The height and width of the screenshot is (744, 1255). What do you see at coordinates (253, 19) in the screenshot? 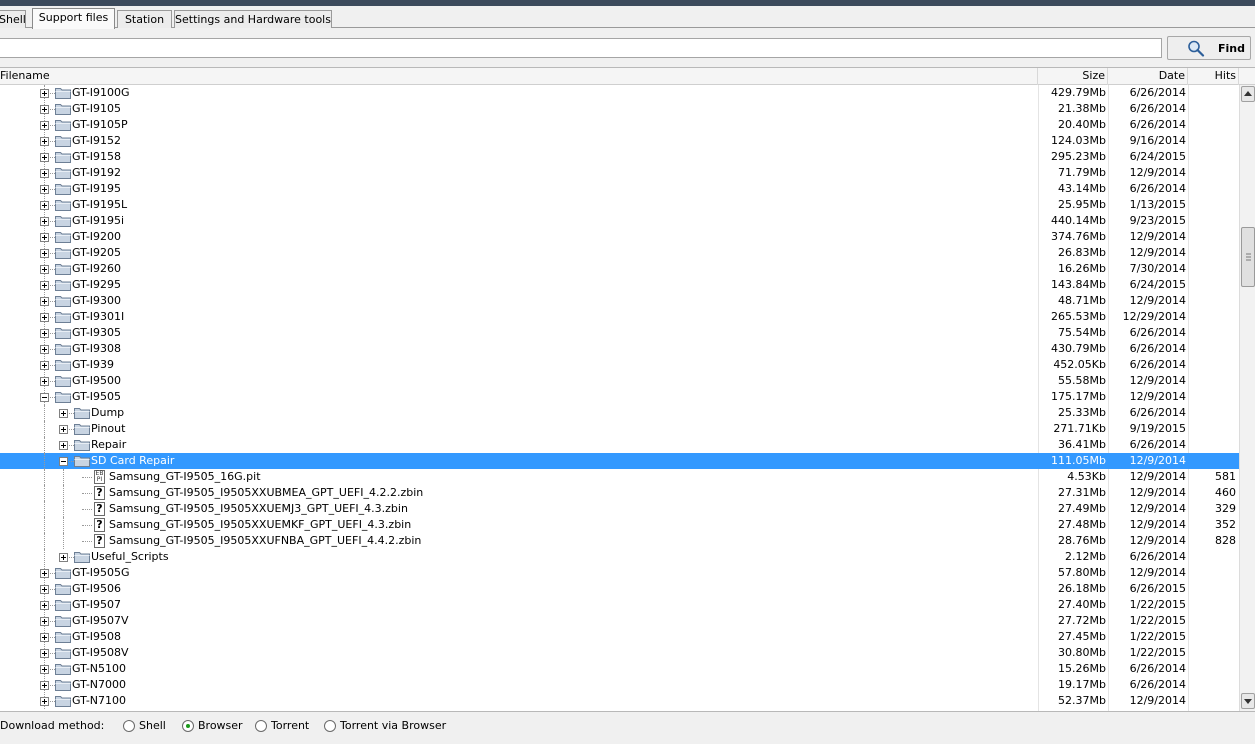
I see `tab-settings-hardware: Settings and Hardware tools` at bounding box center [253, 19].